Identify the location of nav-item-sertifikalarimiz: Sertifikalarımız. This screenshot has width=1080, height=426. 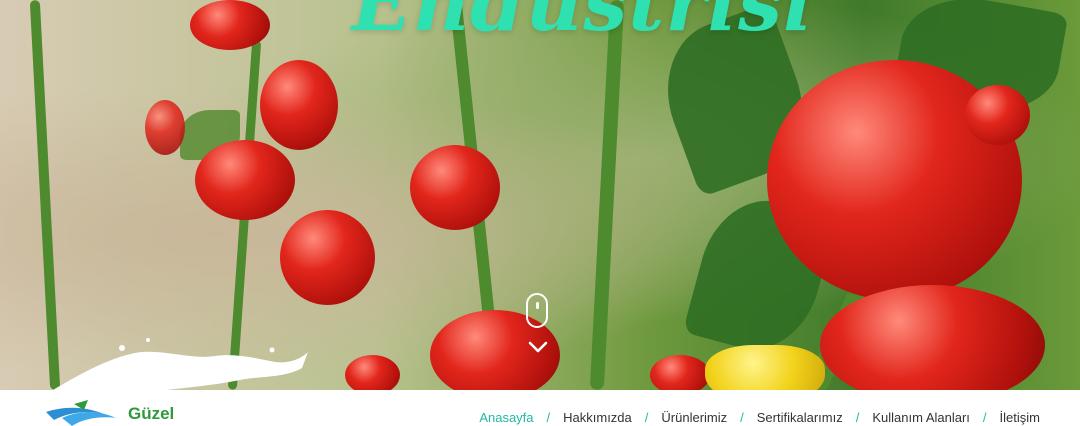
(800, 417).